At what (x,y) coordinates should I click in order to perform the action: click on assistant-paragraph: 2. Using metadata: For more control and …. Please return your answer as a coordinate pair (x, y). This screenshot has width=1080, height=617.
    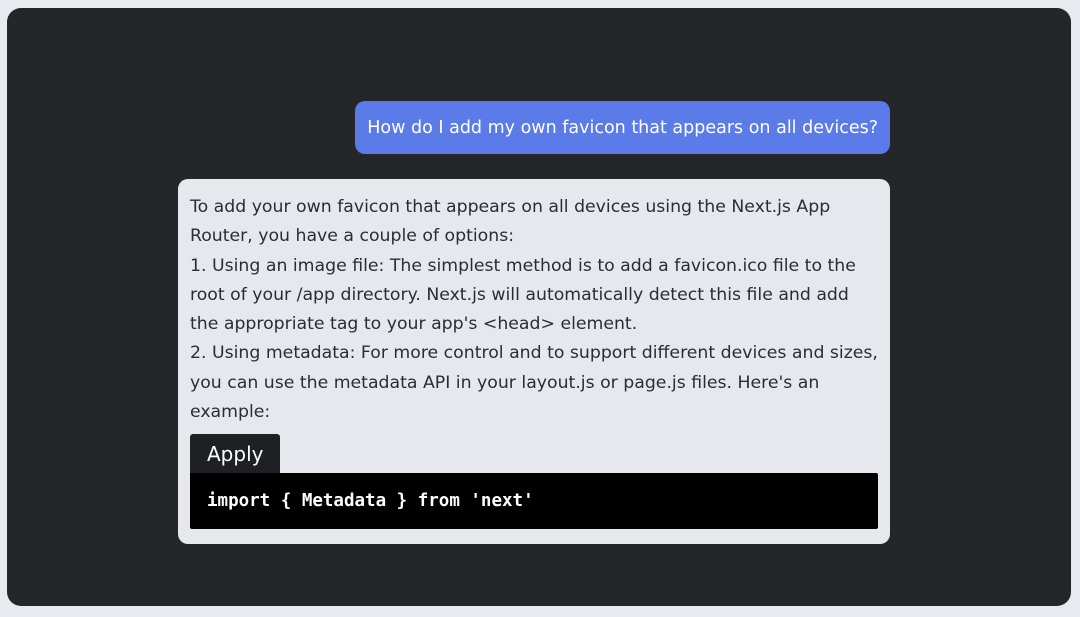
    Looking at the image, I should click on (534, 383).